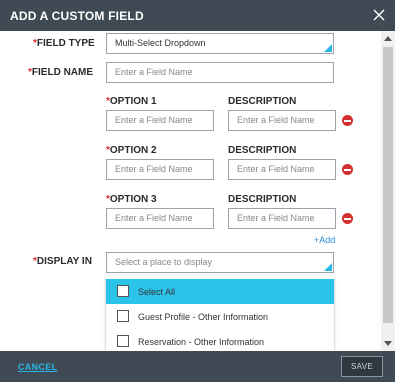  Describe the element at coordinates (131, 199) in the screenshot. I see `option-3-label: *OPTION 3` at that location.